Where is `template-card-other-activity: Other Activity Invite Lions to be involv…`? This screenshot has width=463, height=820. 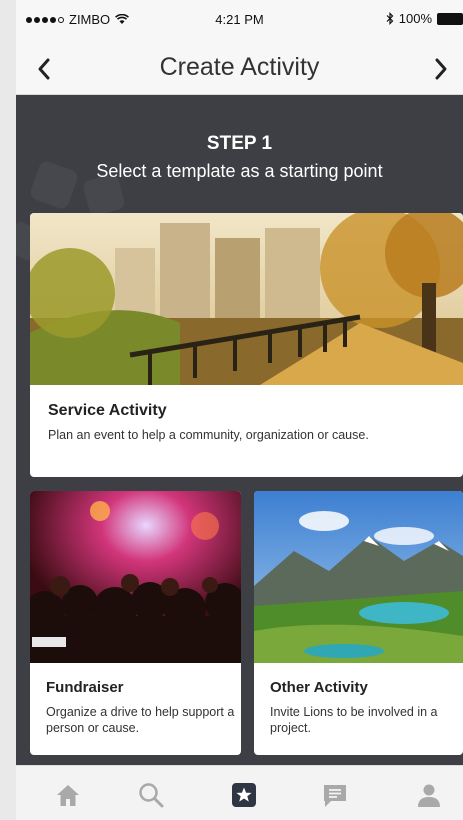
template-card-other-activity: Other Activity Invite Lions to be involv… is located at coordinates (358, 623).